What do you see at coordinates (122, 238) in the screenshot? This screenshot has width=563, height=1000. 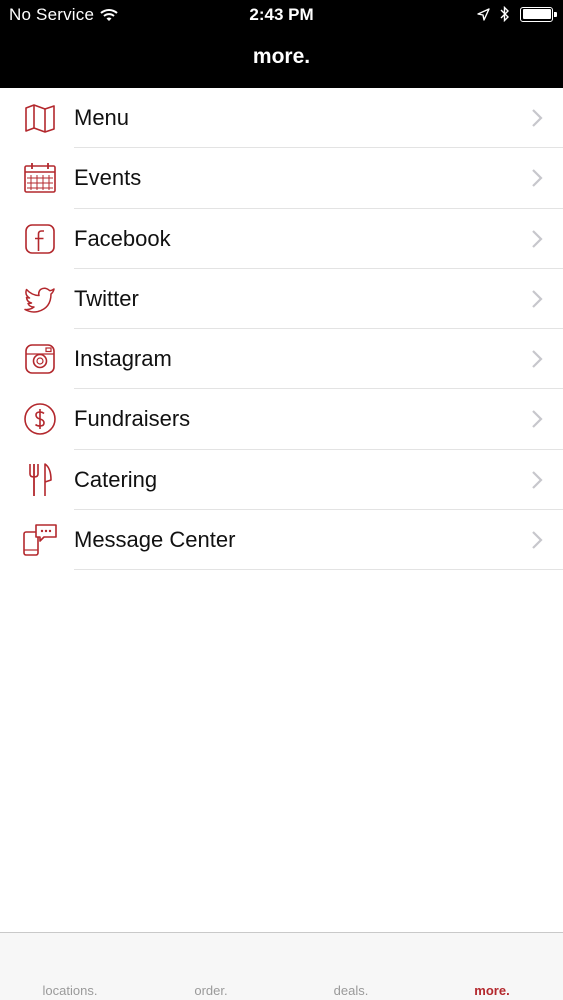 I see `list-item-label: Facebook` at bounding box center [122, 238].